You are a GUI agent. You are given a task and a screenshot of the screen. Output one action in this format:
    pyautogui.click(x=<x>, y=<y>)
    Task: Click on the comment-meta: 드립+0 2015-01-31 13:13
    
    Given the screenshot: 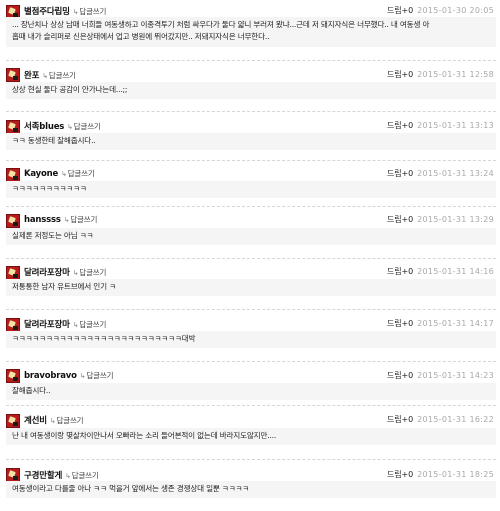 What is the action you would take?
    pyautogui.click(x=440, y=125)
    